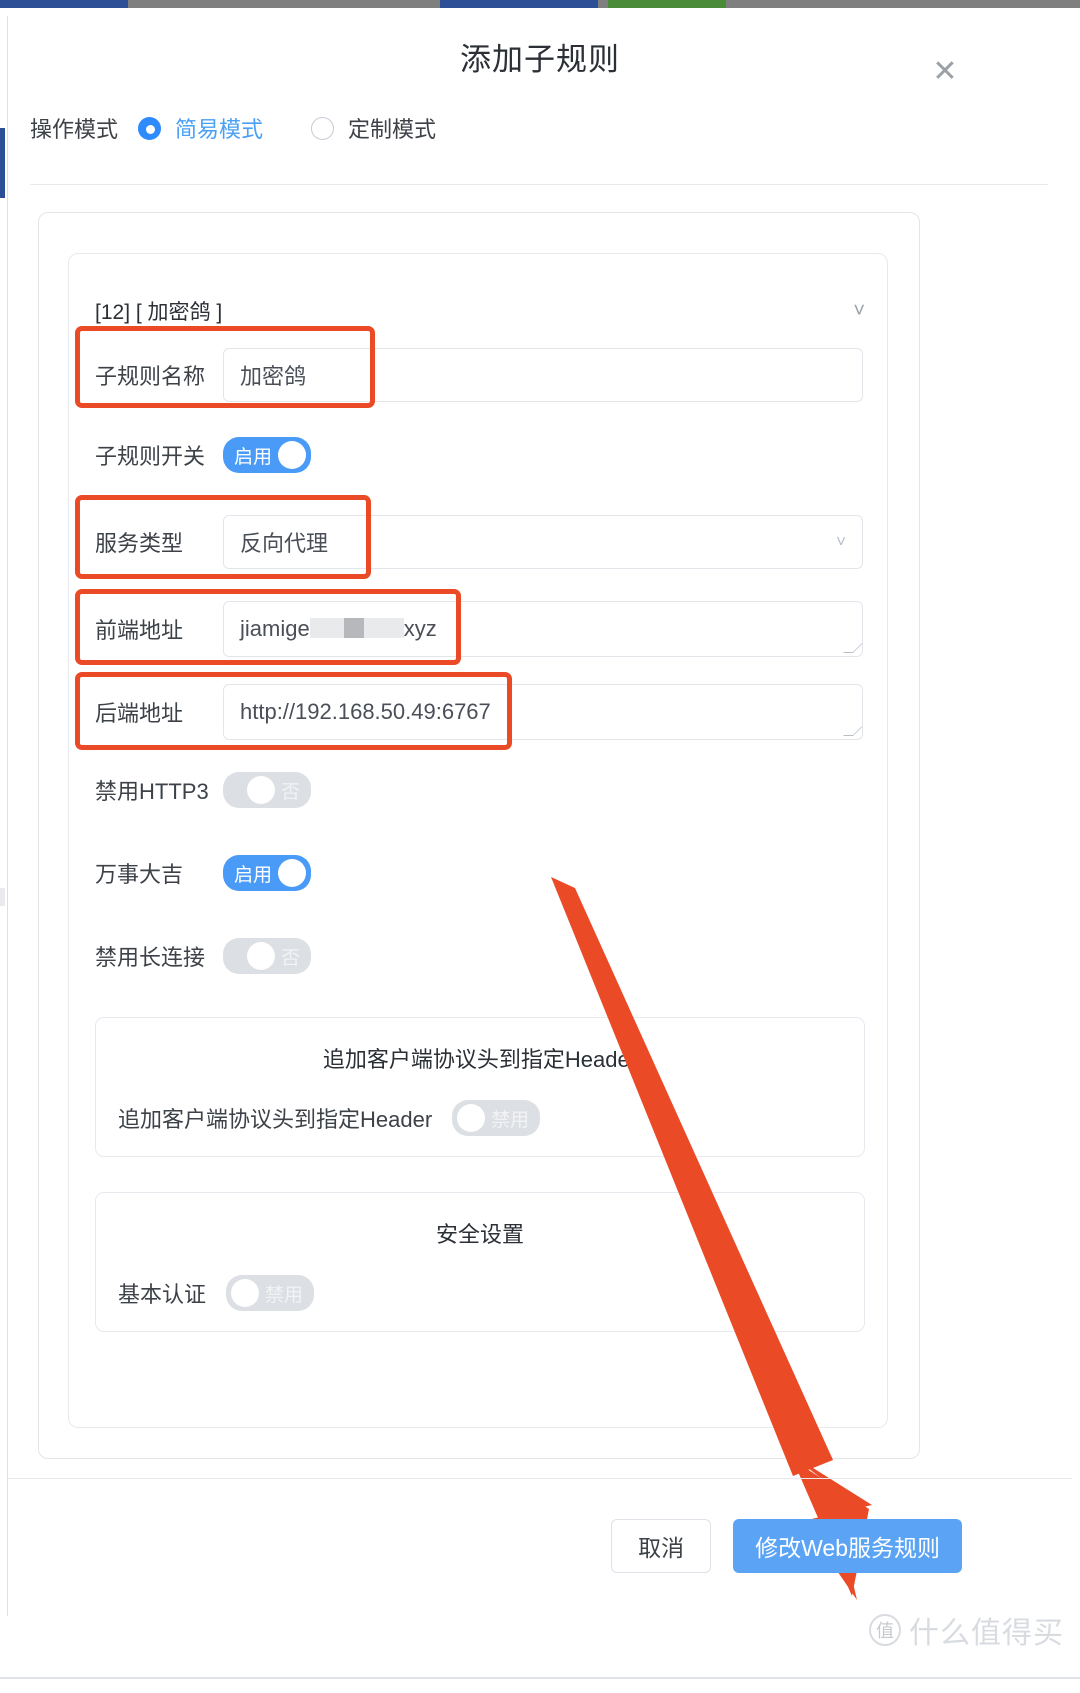 The image size is (1080, 1693). What do you see at coordinates (139, 543) in the screenshot?
I see `service-type-label: 服务类型` at bounding box center [139, 543].